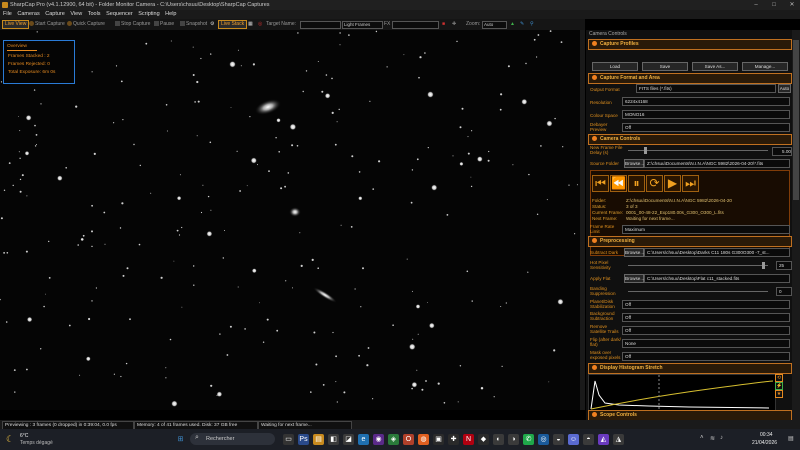  Describe the element at coordinates (706, 88) in the screenshot. I see `output-format-select: FITS files (*.fits)` at that location.